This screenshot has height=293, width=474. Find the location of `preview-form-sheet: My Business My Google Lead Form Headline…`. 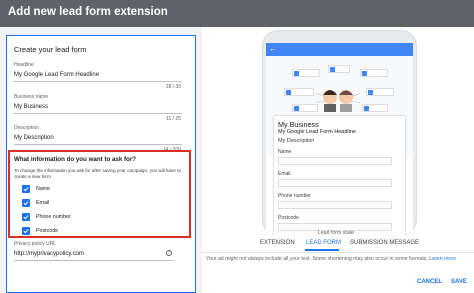

preview-form-sheet: My Business My Google Lead Form Headline… is located at coordinates (339, 176).